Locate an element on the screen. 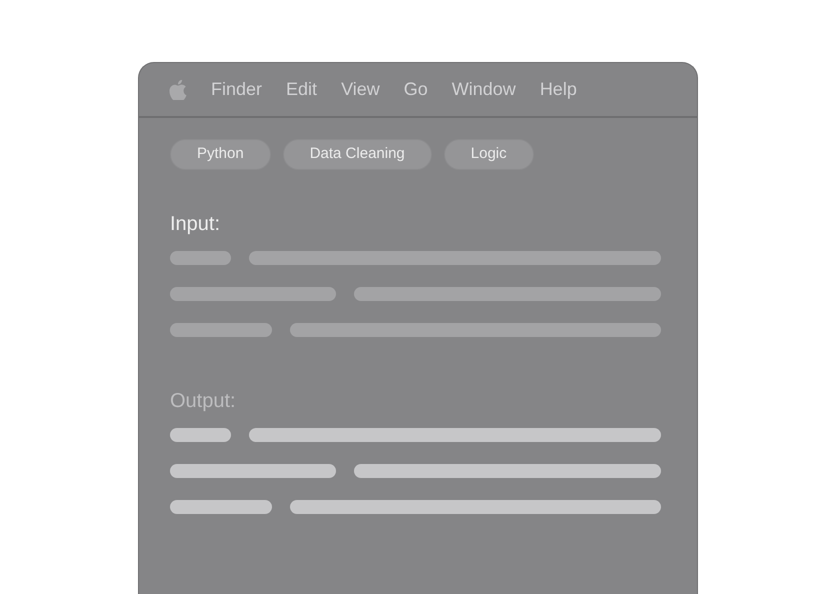 This screenshot has width=836, height=594. tag-chip: Logic is located at coordinates (489, 154).